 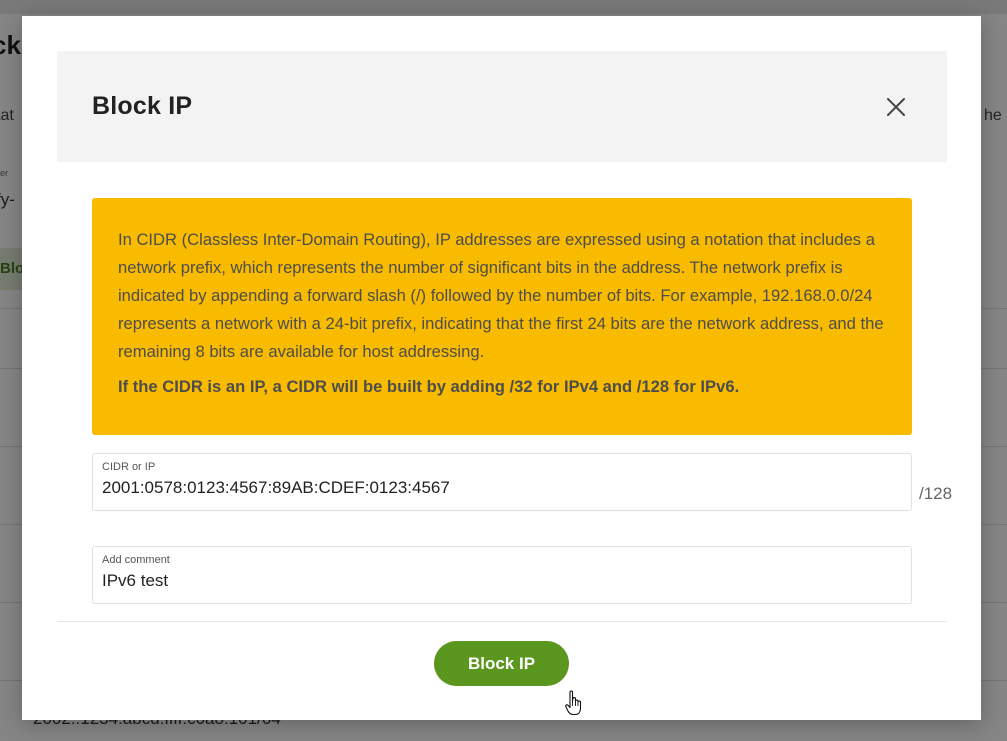 What do you see at coordinates (142, 106) in the screenshot?
I see `dialog-title: Block IP` at bounding box center [142, 106].